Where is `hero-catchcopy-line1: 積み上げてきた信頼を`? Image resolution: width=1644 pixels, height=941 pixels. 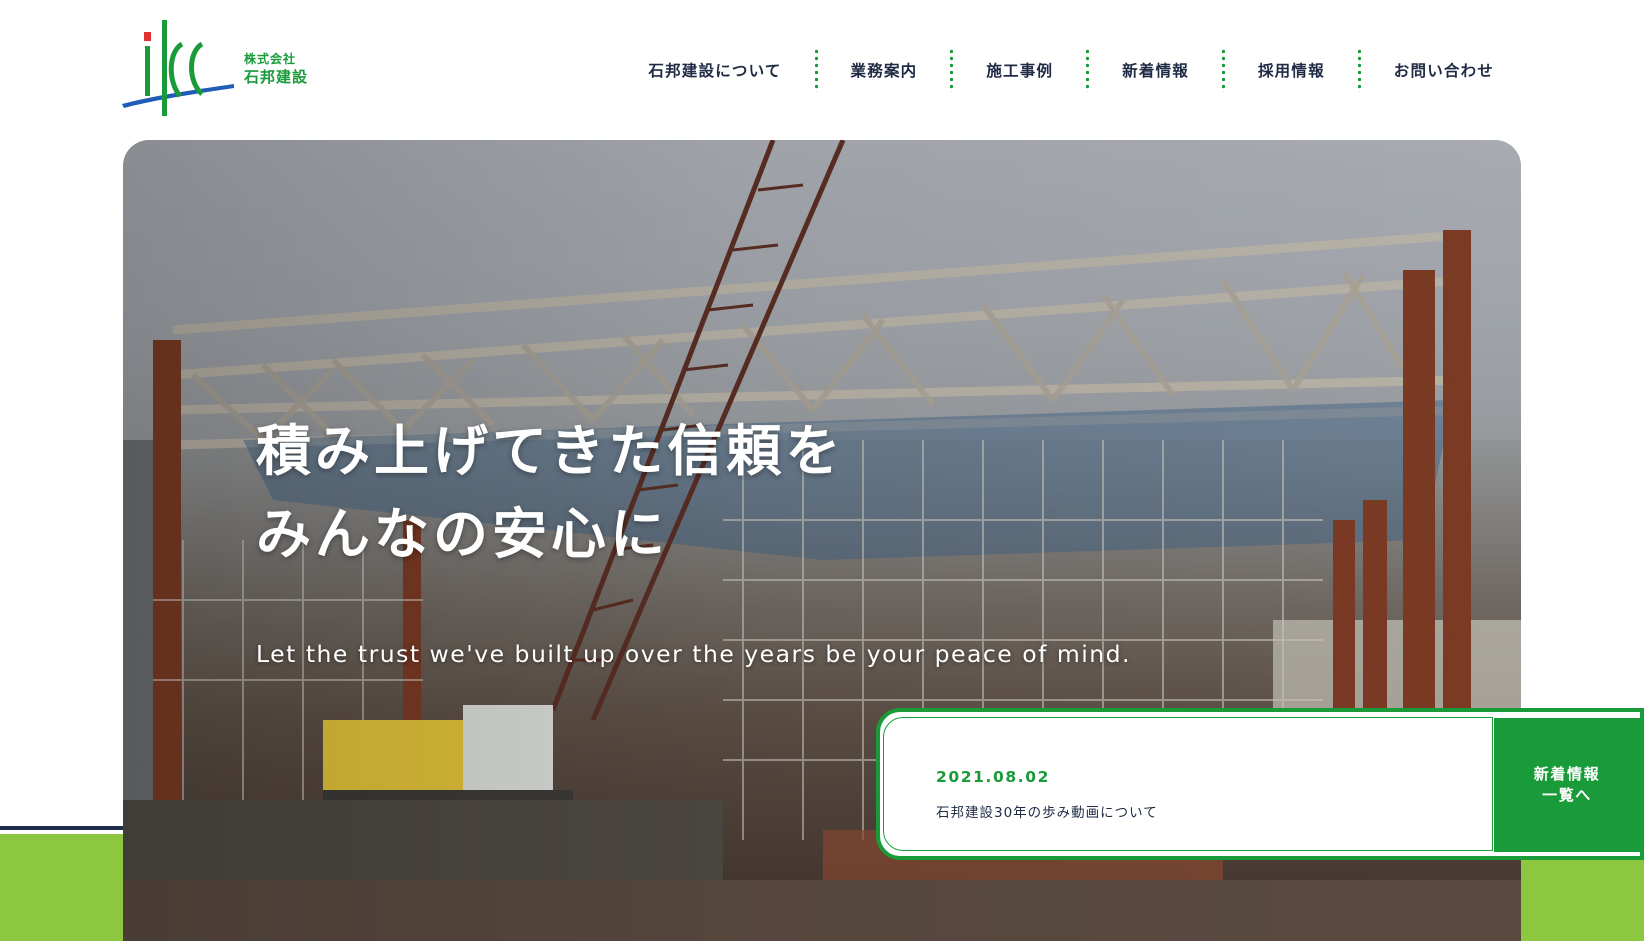
hero-catchcopy-line1: 積み上げてきた信頼を is located at coordinates (550, 451).